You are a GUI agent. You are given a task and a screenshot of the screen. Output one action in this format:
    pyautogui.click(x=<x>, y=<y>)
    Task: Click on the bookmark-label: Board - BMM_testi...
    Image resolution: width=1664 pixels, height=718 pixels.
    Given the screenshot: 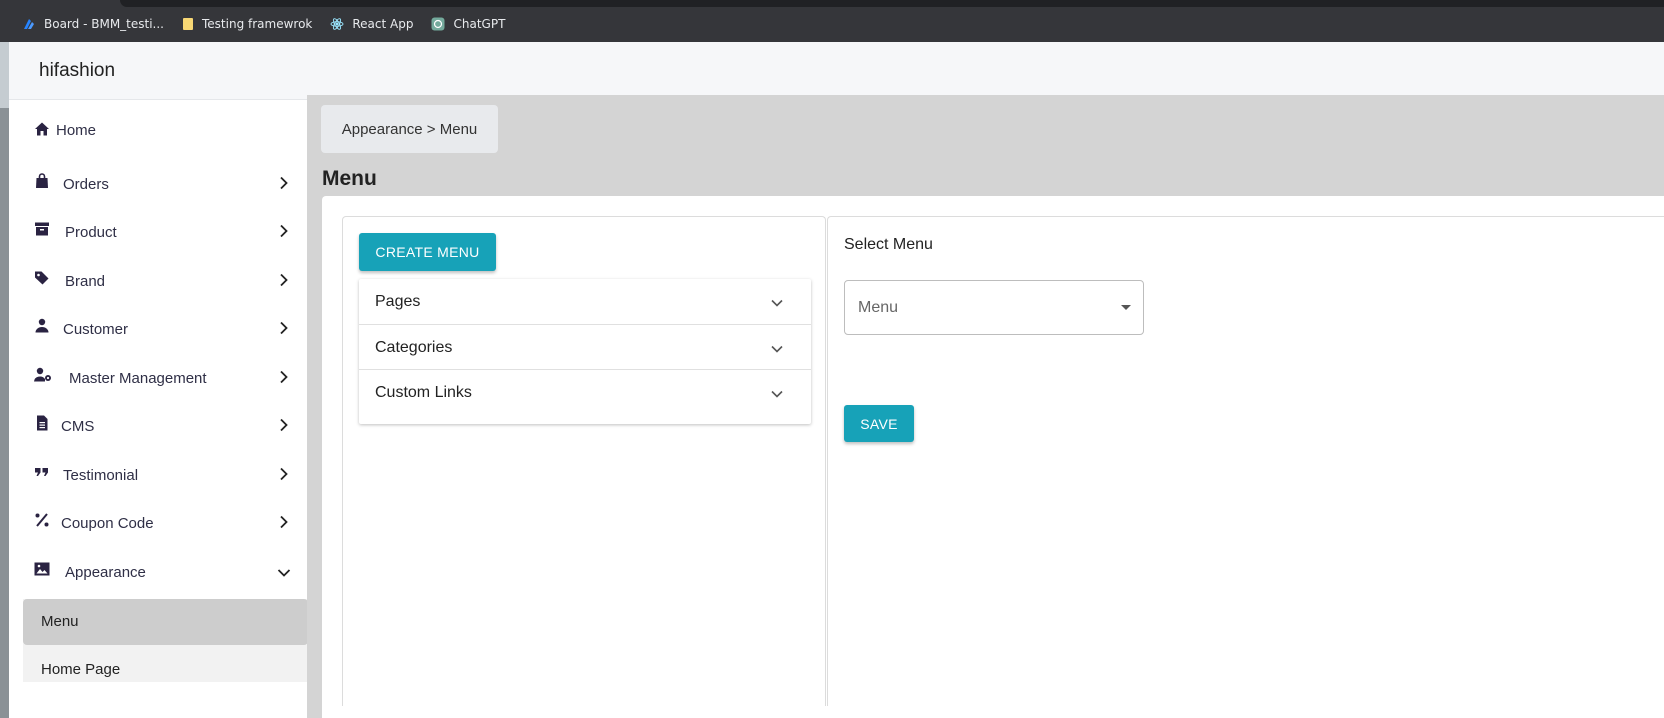 What is the action you would take?
    pyautogui.click(x=104, y=24)
    